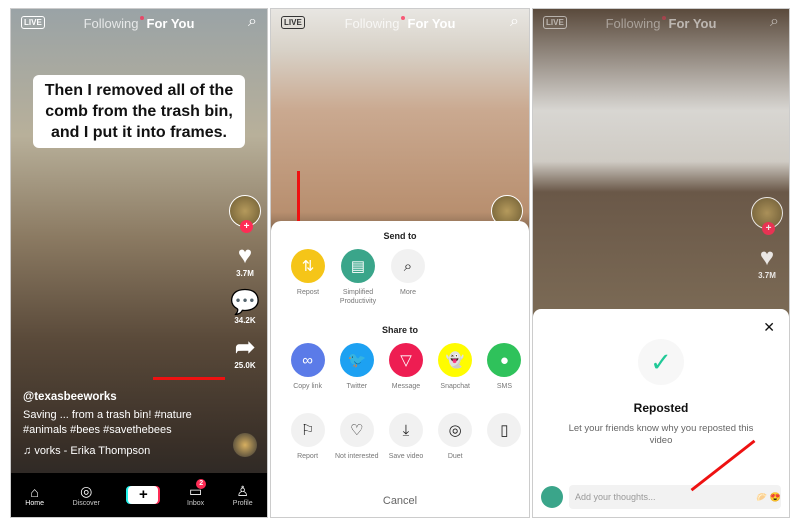  What do you see at coordinates (661, 408) in the screenshot?
I see `dialog-title: Reposted` at bounding box center [661, 408].